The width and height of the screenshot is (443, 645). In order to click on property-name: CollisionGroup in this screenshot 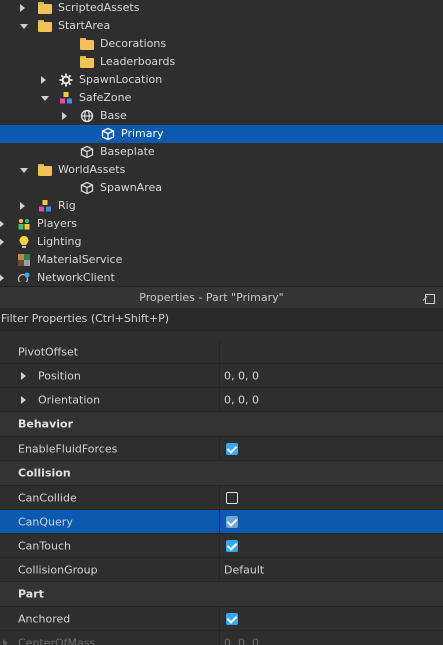, I will do `click(58, 569)`.